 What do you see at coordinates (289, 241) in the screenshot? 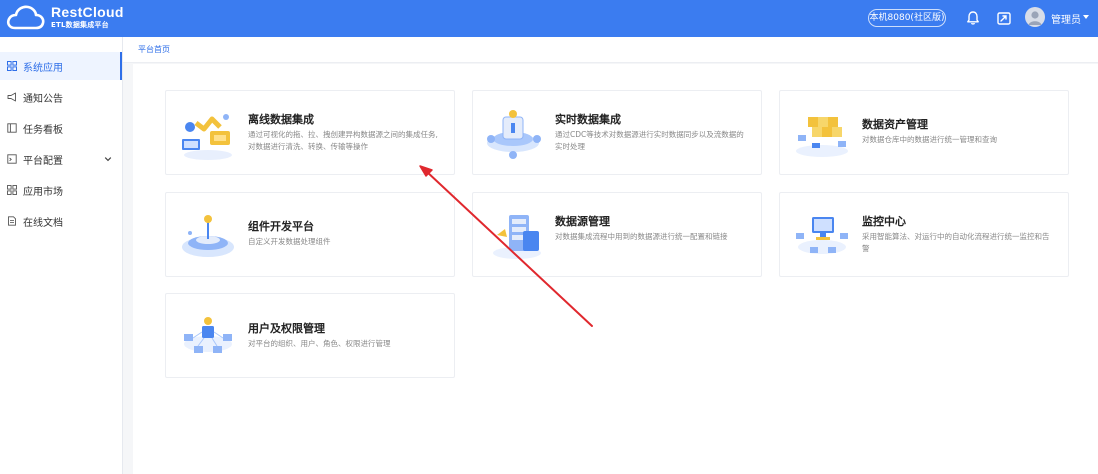
I see `card-description: 自定义开发数据处理组件` at bounding box center [289, 241].